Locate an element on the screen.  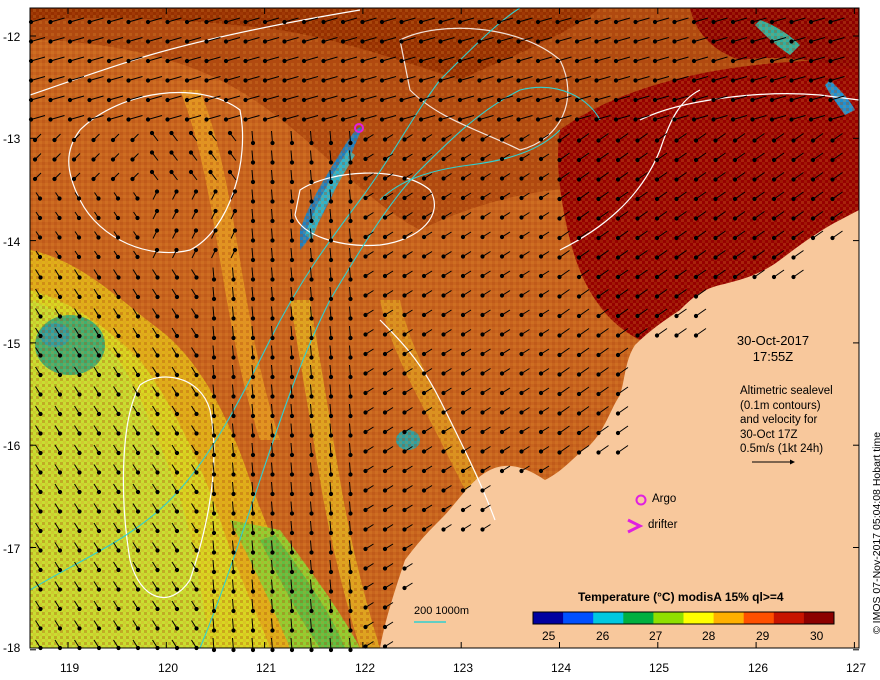
info-line: (0.1m contours) is located at coordinates (780, 405).